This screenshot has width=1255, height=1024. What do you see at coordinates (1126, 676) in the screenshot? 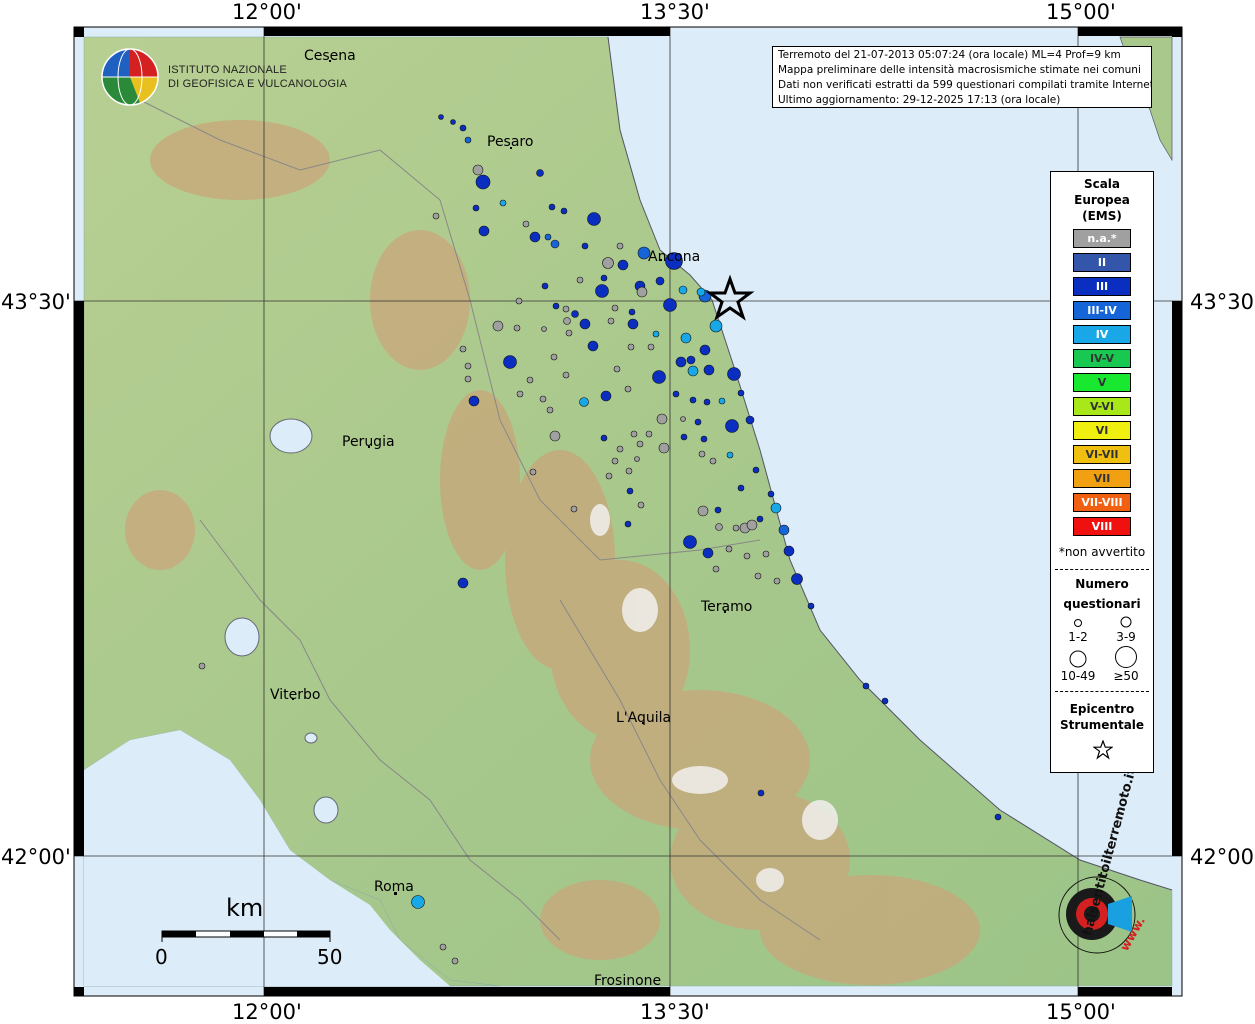
I see `count-label-4: ≥50` at bounding box center [1126, 676].